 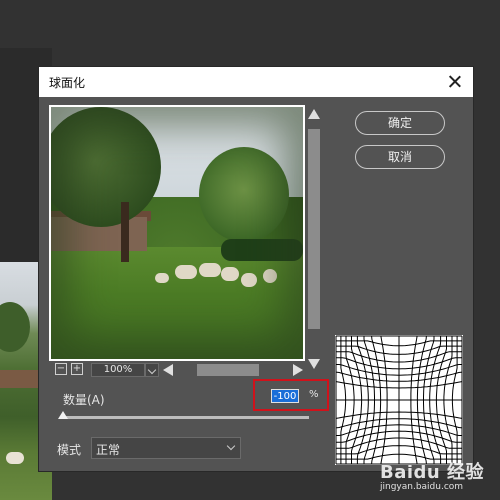 I want to click on amount-unit: %, so click(x=314, y=394).